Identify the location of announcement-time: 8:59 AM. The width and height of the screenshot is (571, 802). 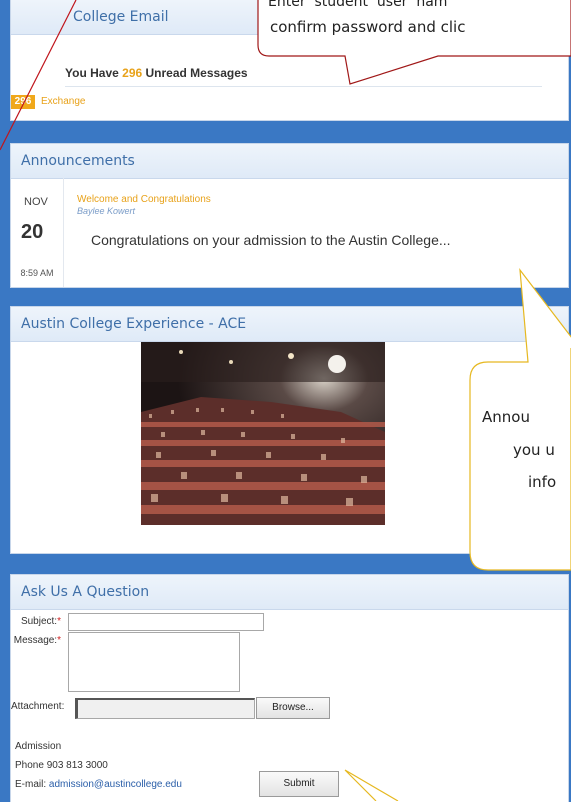
(37, 273).